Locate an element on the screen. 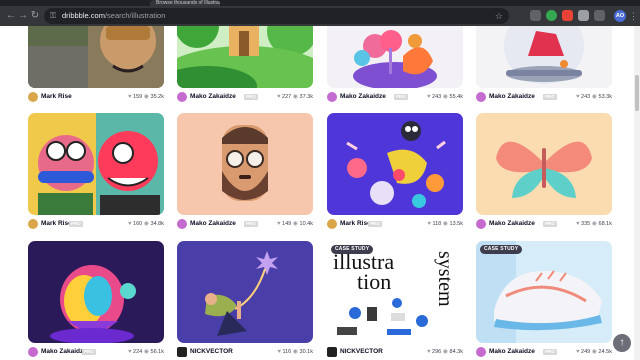 This screenshot has width=640, height=360. reload-icon: ↻ is located at coordinates (35, 16).